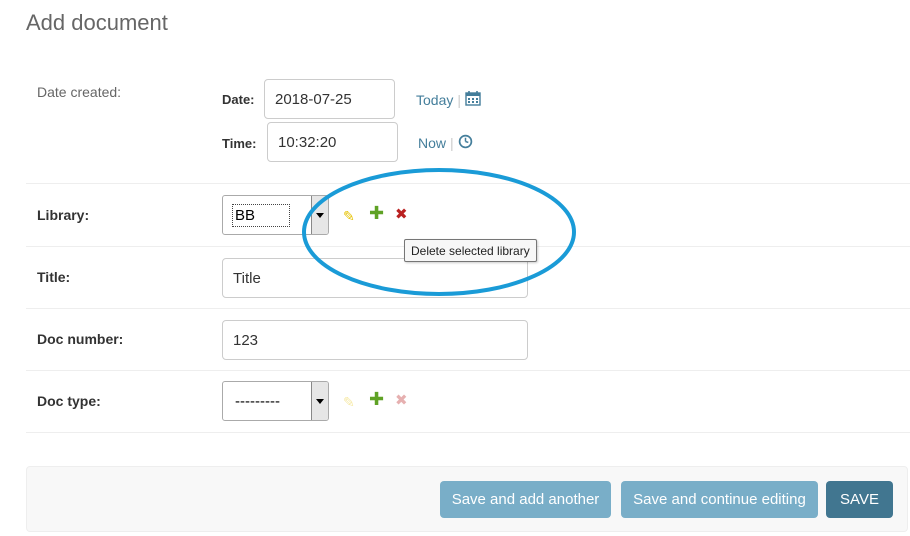 This screenshot has height=536, width=910. I want to click on doc-type-selected-value: ---------, so click(257, 401).